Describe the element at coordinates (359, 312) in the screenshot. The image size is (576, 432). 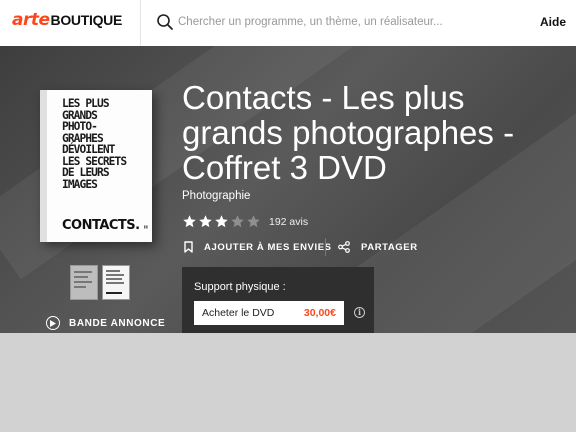
I see `info-icon: i` at that location.